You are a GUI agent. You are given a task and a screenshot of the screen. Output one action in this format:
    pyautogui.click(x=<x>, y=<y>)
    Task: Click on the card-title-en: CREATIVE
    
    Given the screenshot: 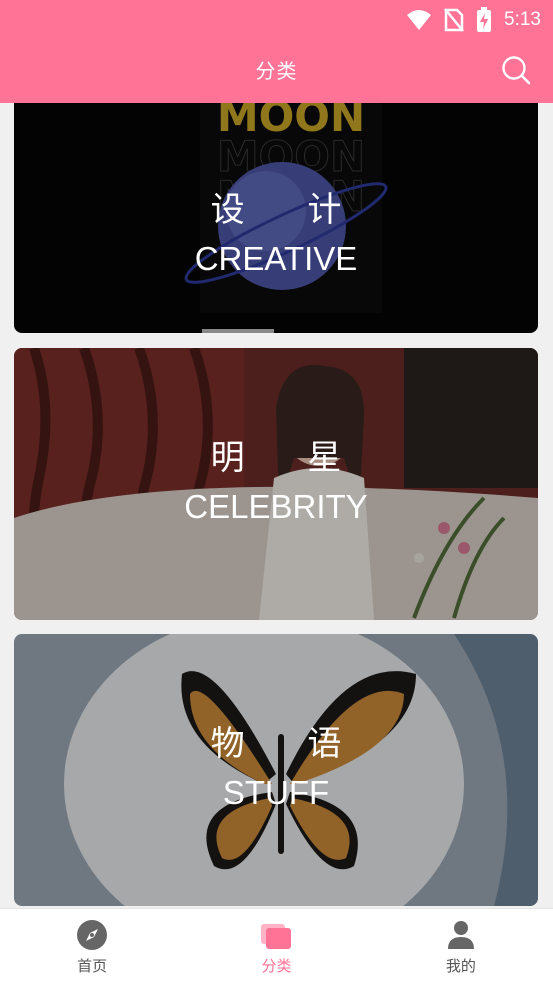 What is the action you would take?
    pyautogui.click(x=276, y=258)
    